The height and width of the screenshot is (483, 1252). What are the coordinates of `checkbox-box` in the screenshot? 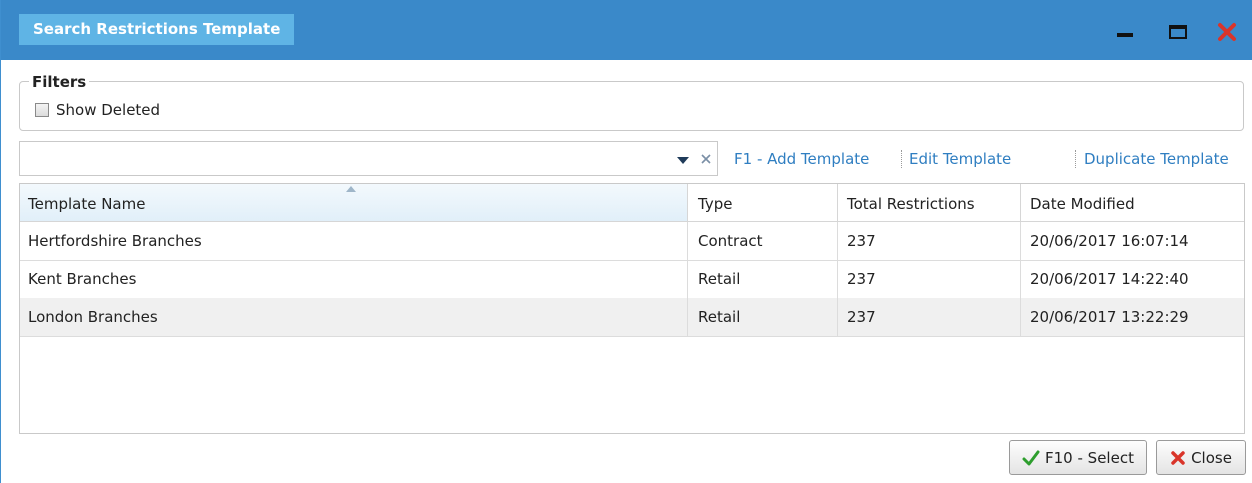 It's located at (42, 110).